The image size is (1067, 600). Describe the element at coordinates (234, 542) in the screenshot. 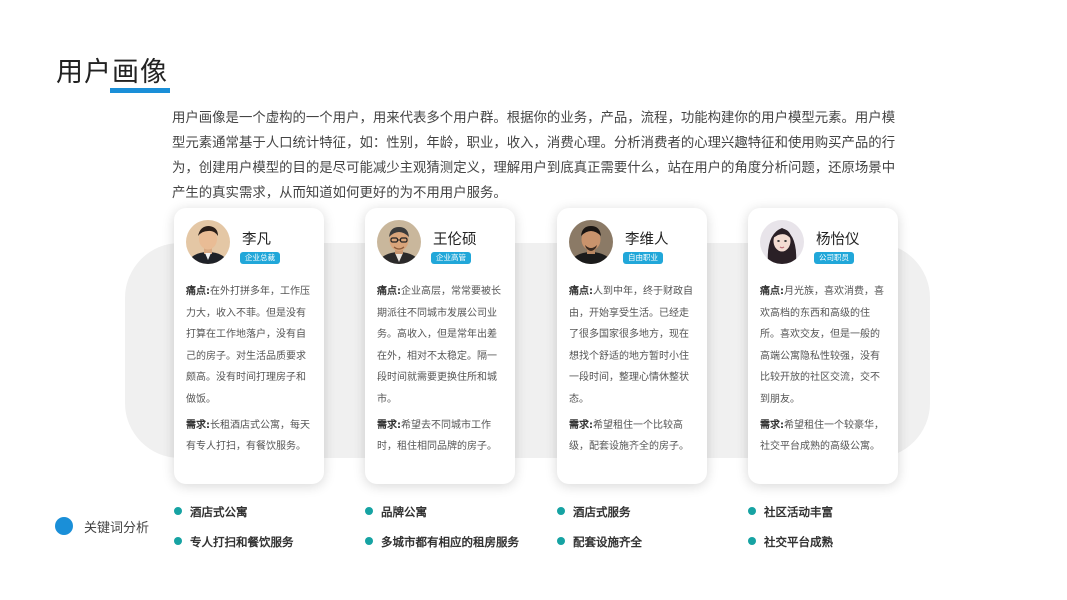

I see `keyword-item: 专人打扫和餐饮服务` at that location.